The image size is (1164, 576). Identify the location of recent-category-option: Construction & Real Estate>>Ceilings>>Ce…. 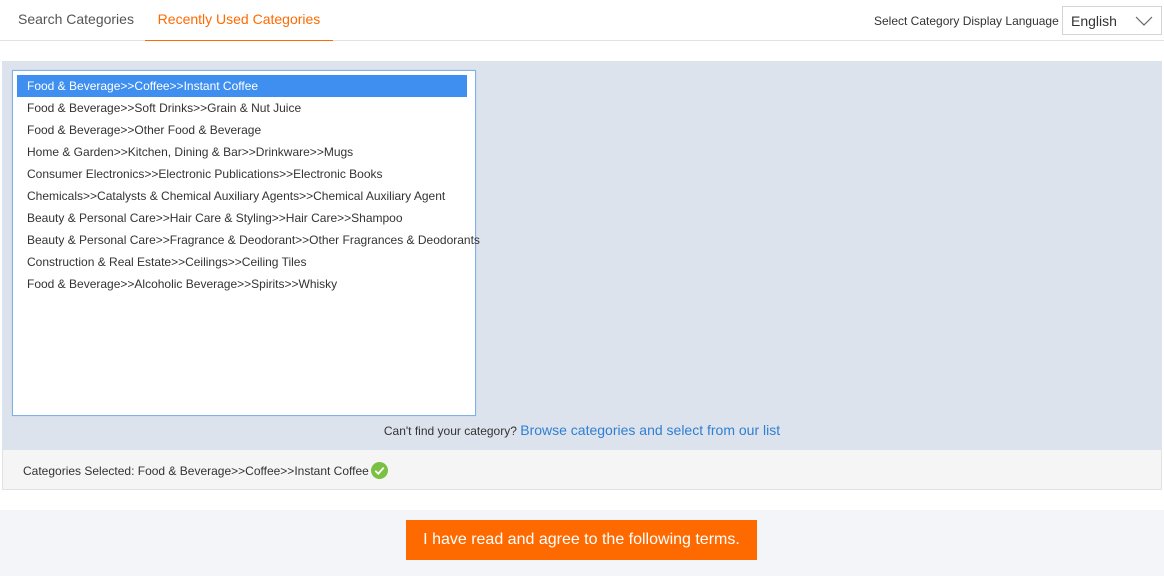
(242, 262).